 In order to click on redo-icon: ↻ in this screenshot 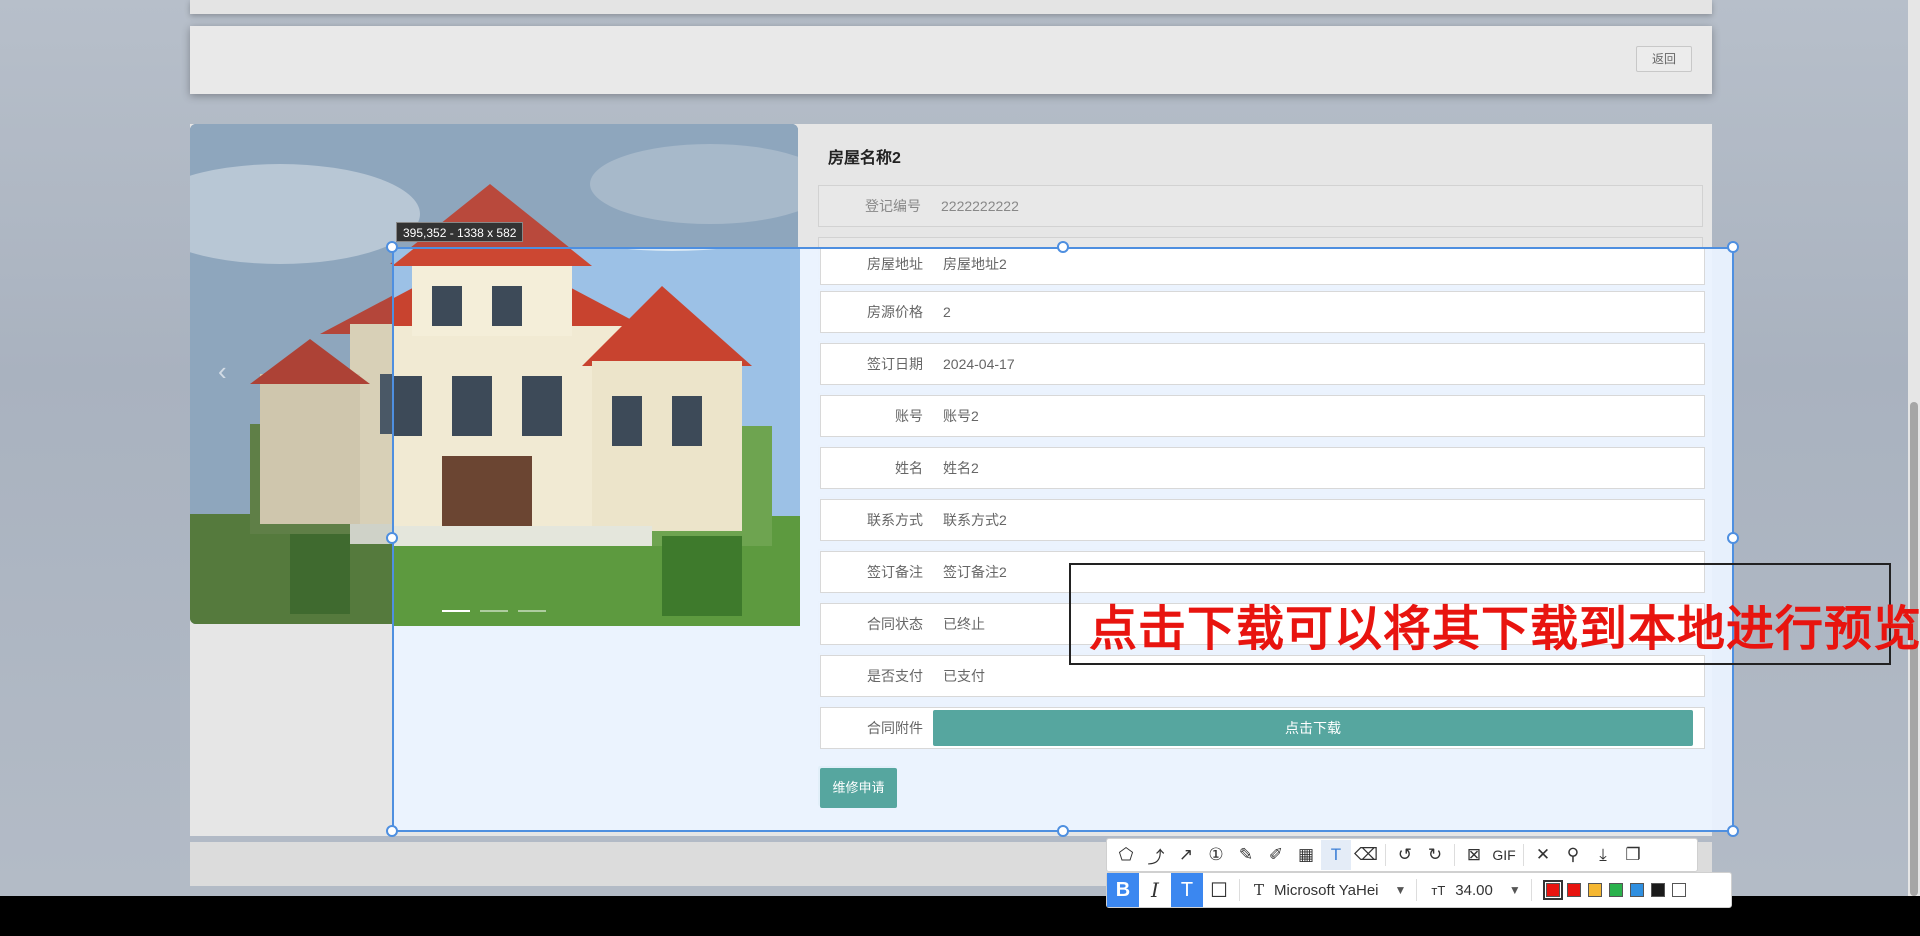, I will do `click(1435, 855)`.